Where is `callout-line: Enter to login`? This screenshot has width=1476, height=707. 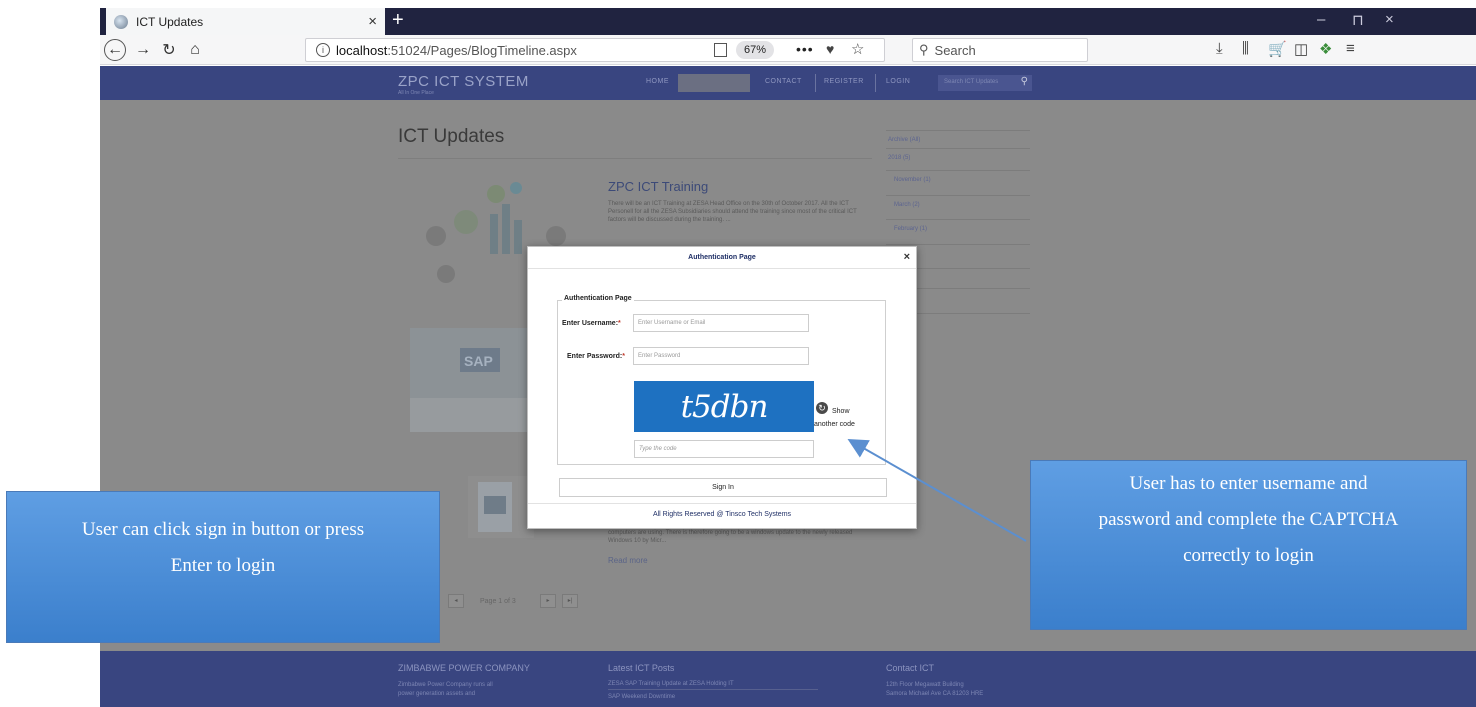 callout-line: Enter to login is located at coordinates (223, 565).